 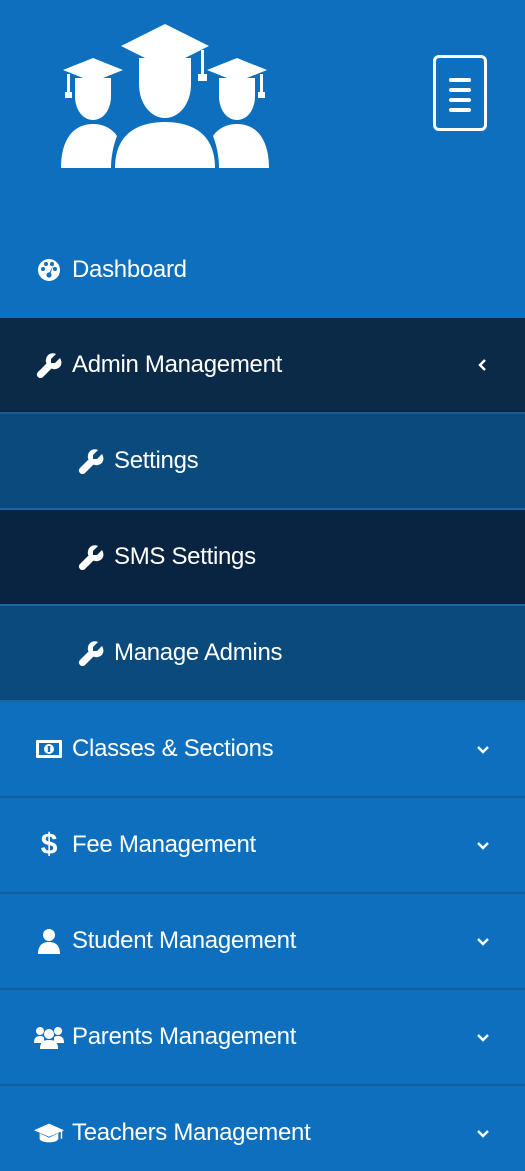 What do you see at coordinates (198, 652) in the screenshot?
I see `sidebar-subitem-label: Manage Admins` at bounding box center [198, 652].